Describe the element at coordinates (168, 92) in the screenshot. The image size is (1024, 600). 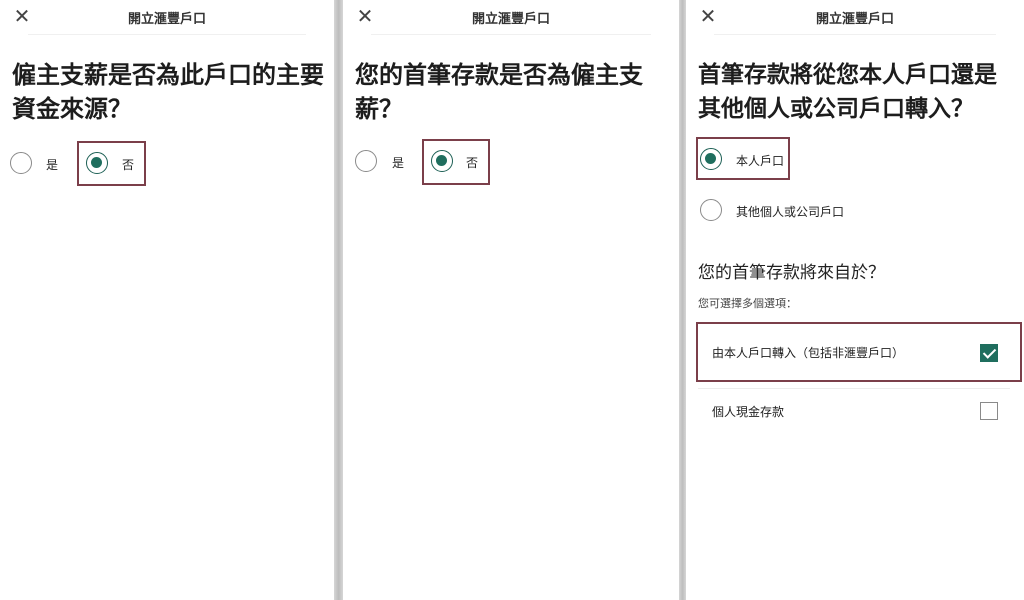
I see `question-salary-main-source: 僱主支薪是否為此戶口的主要資金來源？` at that location.